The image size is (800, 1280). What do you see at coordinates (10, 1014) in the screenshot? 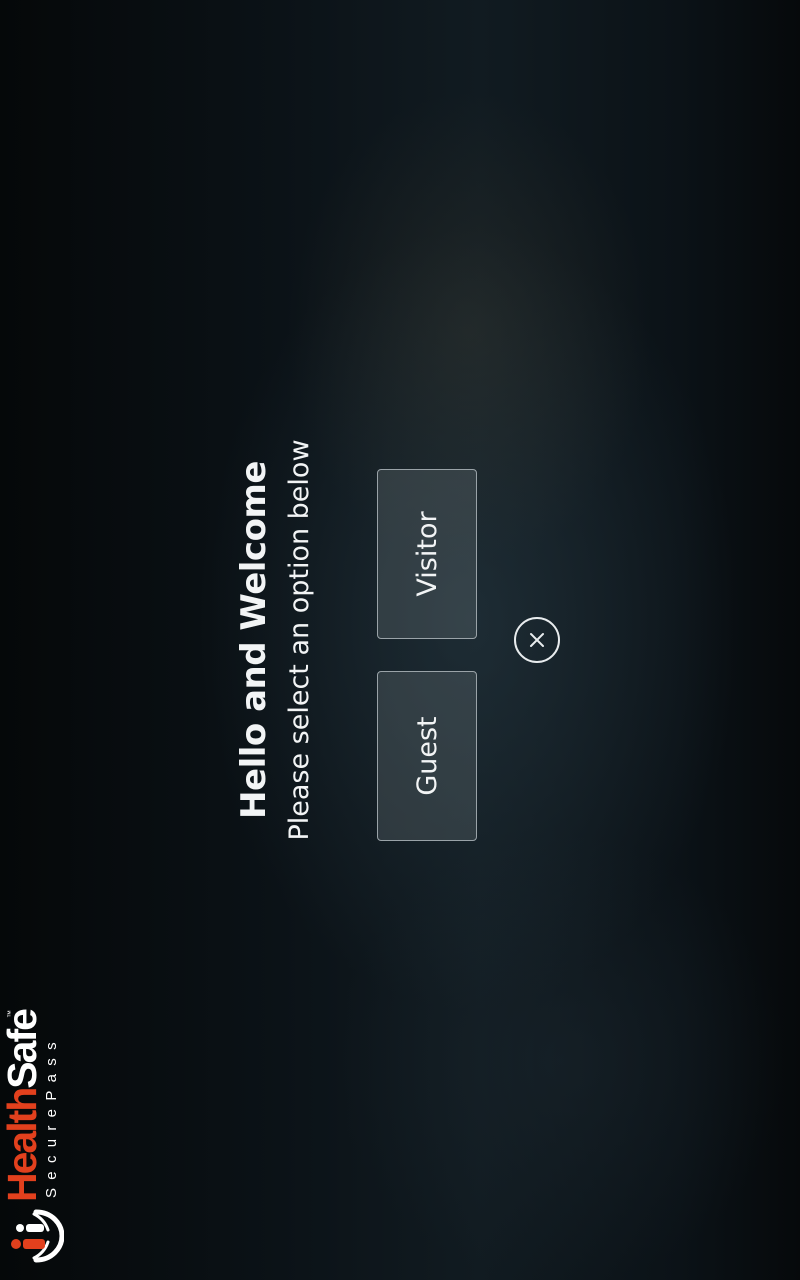
I see `logo-trademark: ™` at bounding box center [10, 1014].